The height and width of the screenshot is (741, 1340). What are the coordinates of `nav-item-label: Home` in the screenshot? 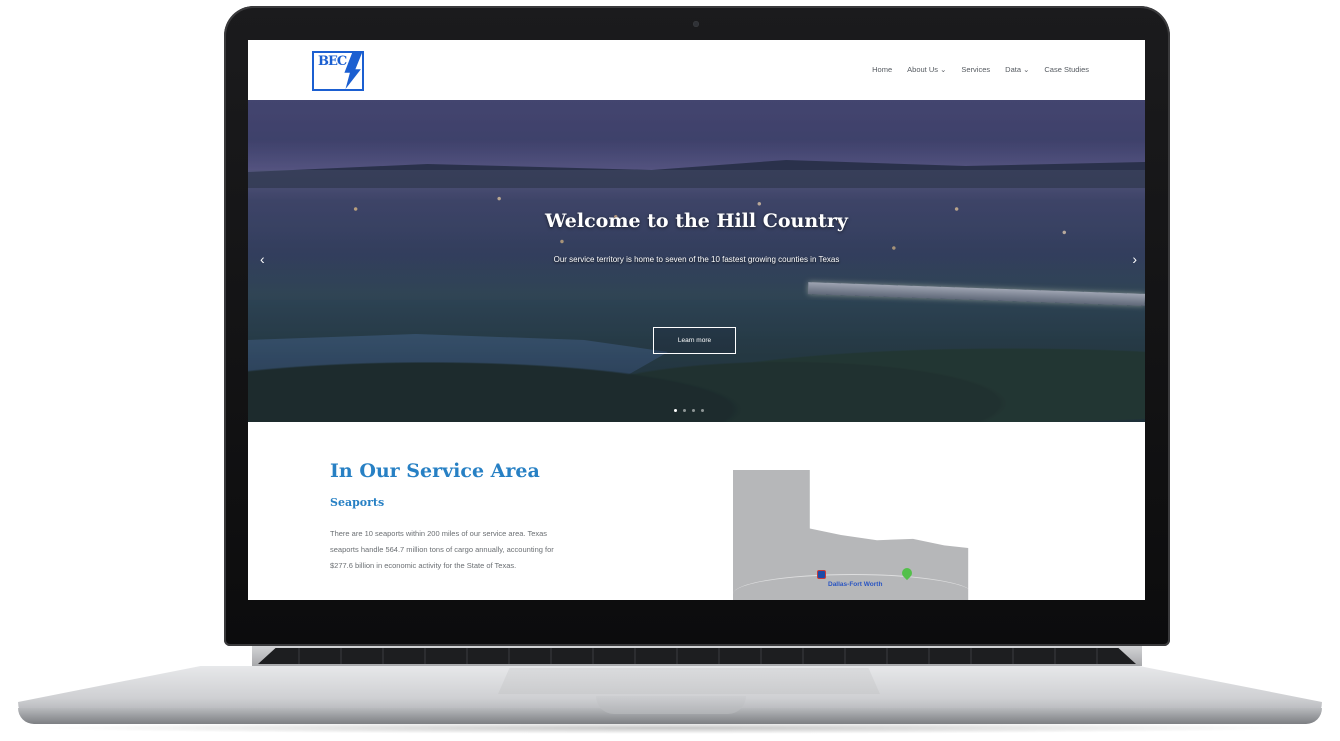 It's located at (882, 69).